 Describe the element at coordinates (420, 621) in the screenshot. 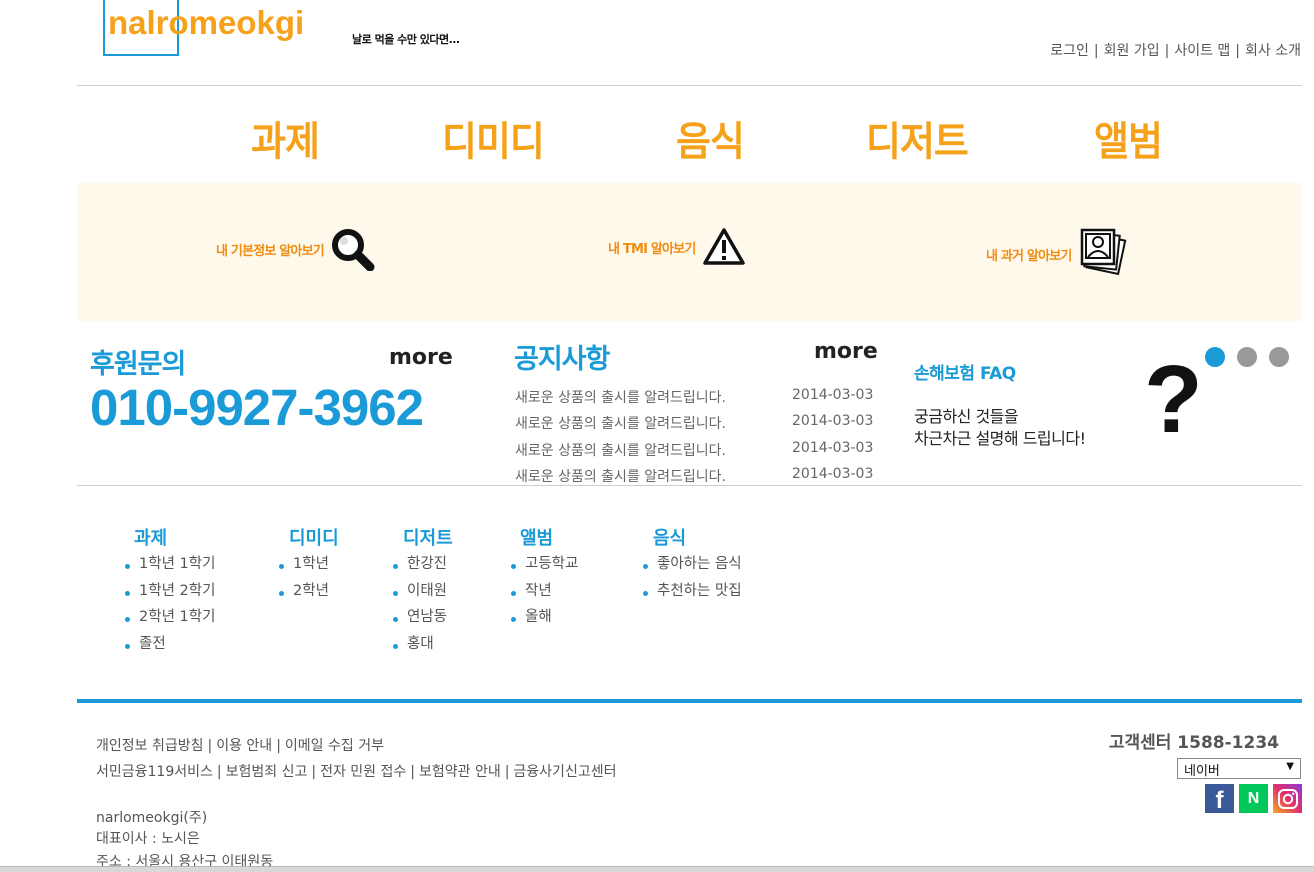

I see `list-item: 연남동` at that location.